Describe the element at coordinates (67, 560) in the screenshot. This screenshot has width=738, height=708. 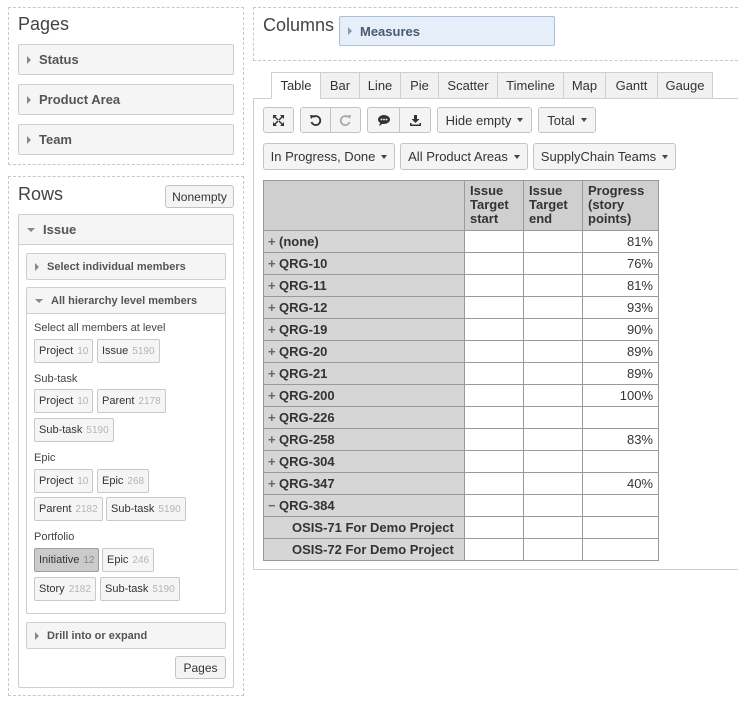
I see `level-chip-initiative: Initiative 12` at that location.